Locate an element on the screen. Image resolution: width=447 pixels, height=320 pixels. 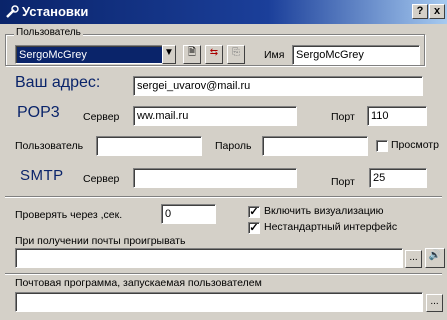
address-input: sergei_uvarov@mail.ru is located at coordinates (278, 86).